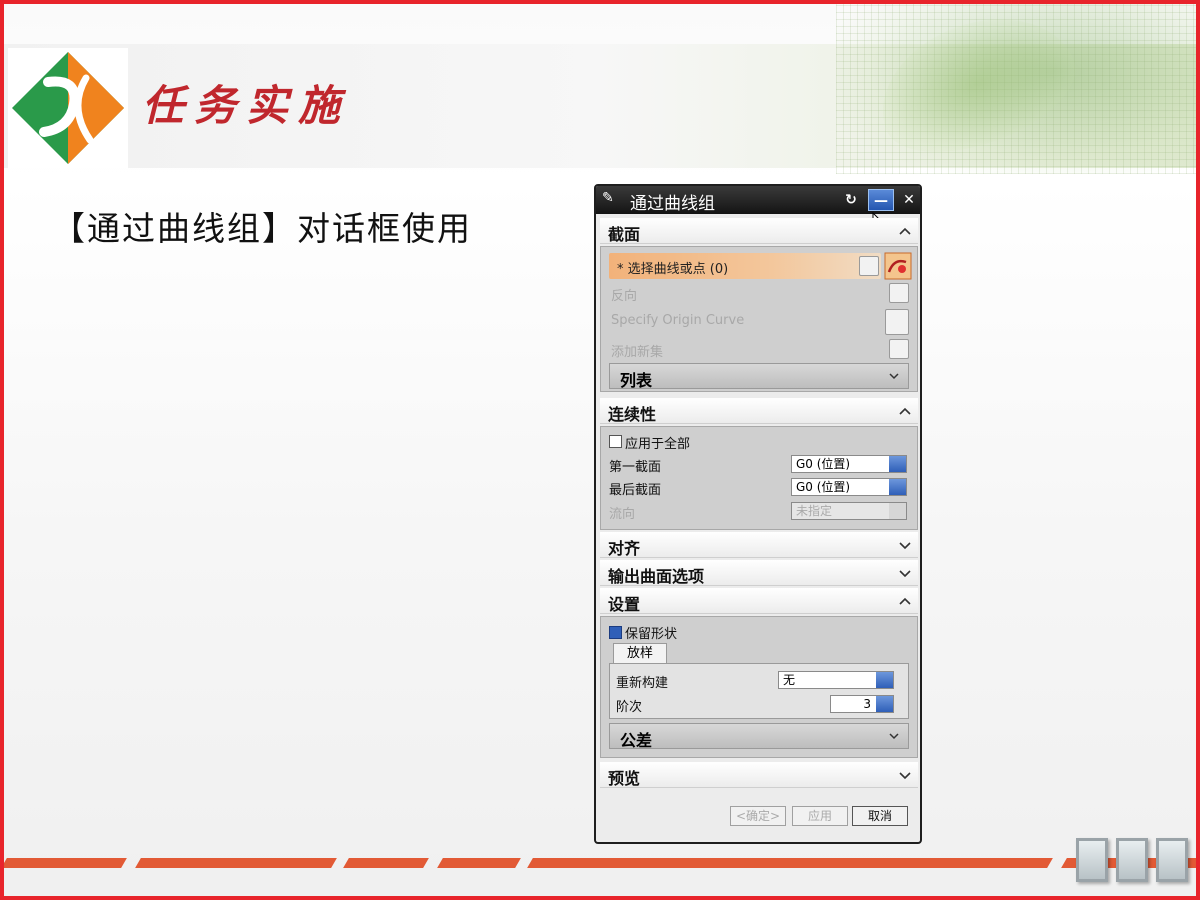  Describe the element at coordinates (608, 198) in the screenshot. I see `pen-icon: ✎` at that location.